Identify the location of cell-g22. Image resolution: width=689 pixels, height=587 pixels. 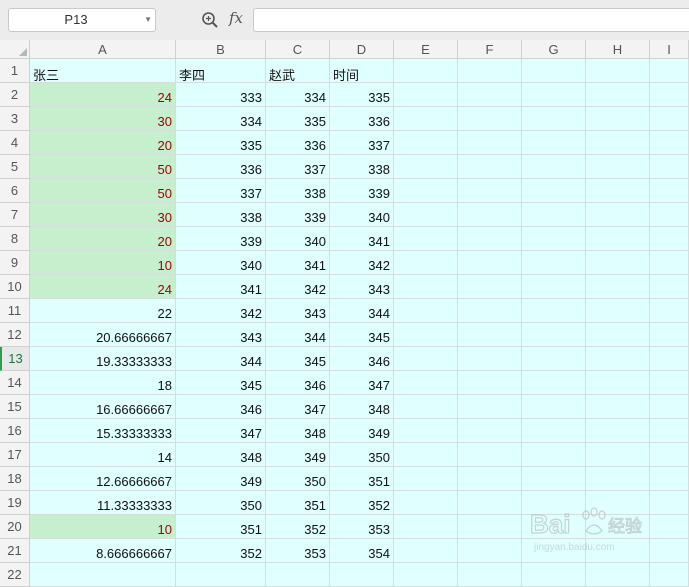
(554, 575).